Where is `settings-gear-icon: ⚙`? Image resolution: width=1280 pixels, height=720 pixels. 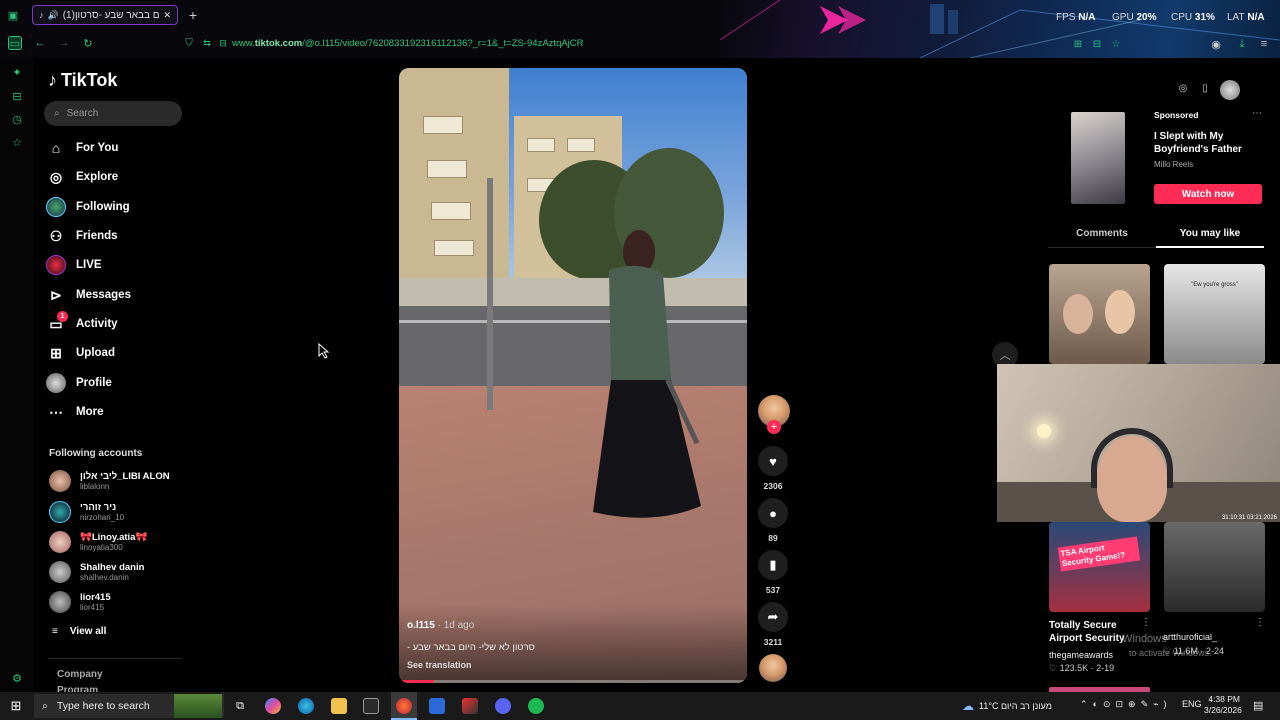
settings-gear-icon: ⚙ is located at coordinates (17, 679).